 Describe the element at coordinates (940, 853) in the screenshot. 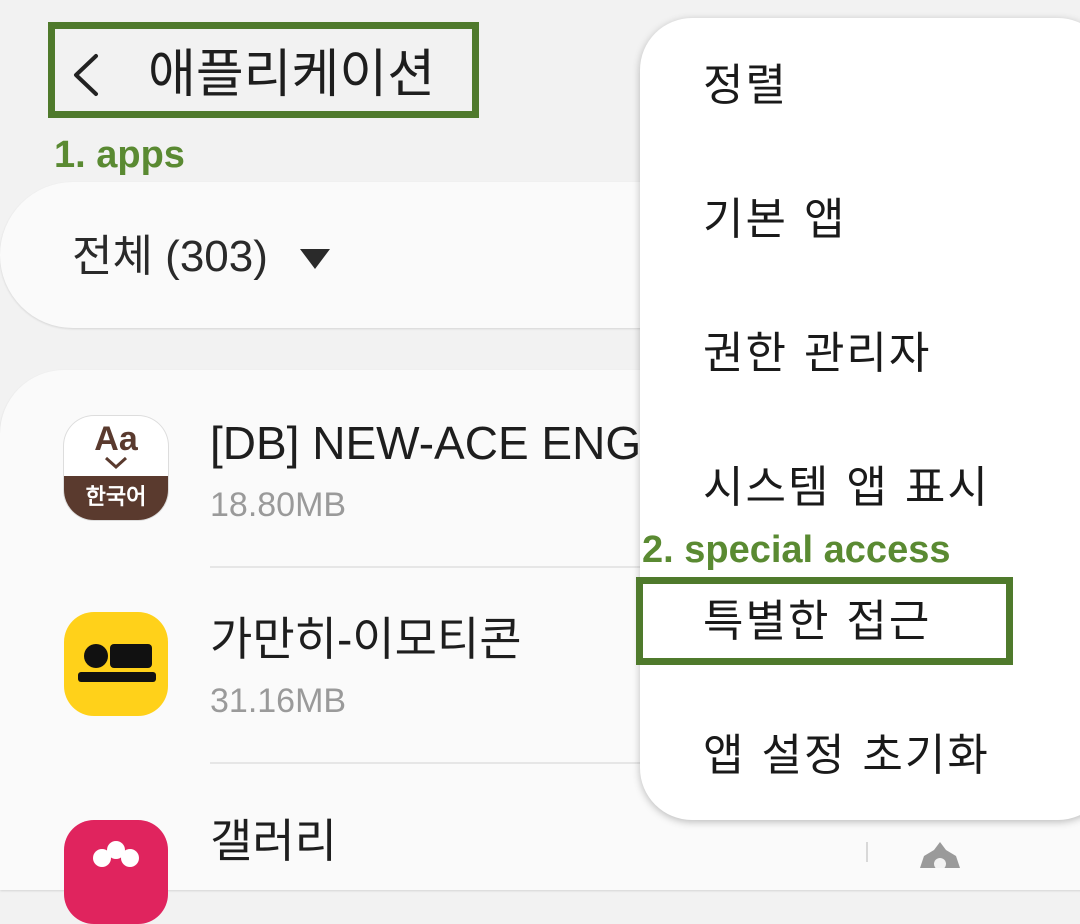

I see `gear-icon` at that location.